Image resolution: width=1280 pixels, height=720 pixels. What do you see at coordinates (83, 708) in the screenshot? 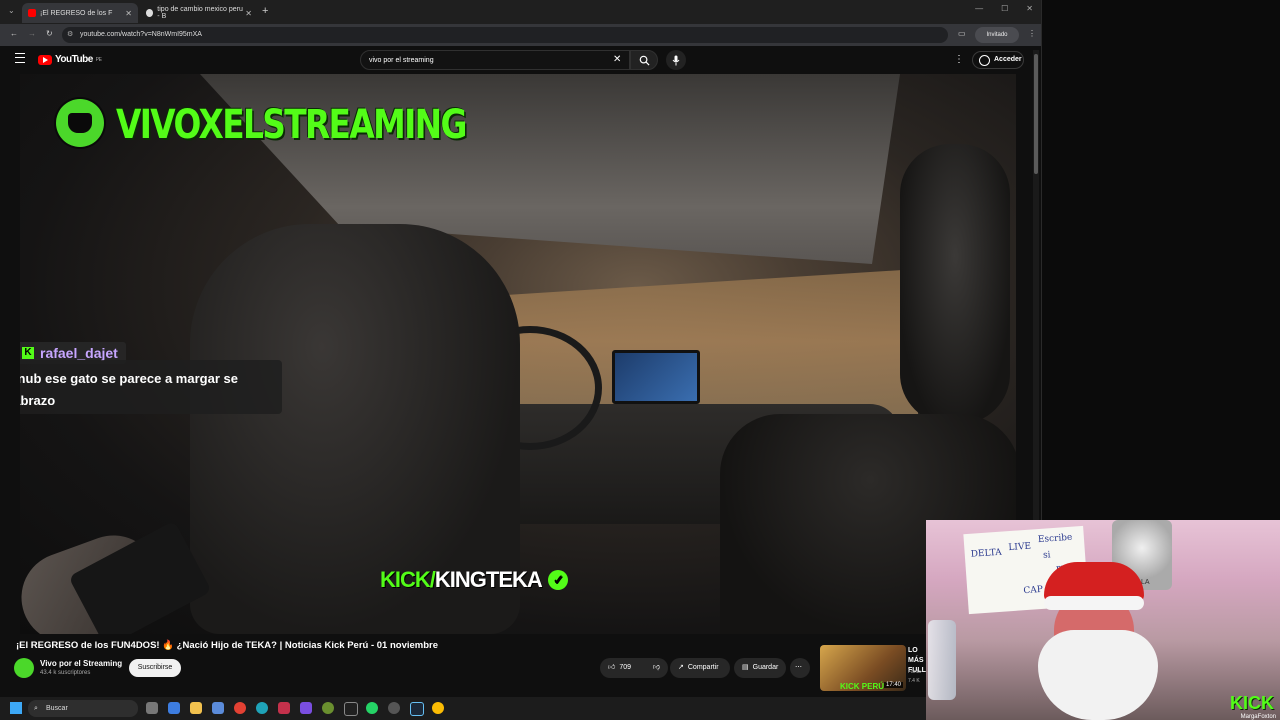
I see `taskbar-search: ⌕ Buscar` at bounding box center [83, 708].